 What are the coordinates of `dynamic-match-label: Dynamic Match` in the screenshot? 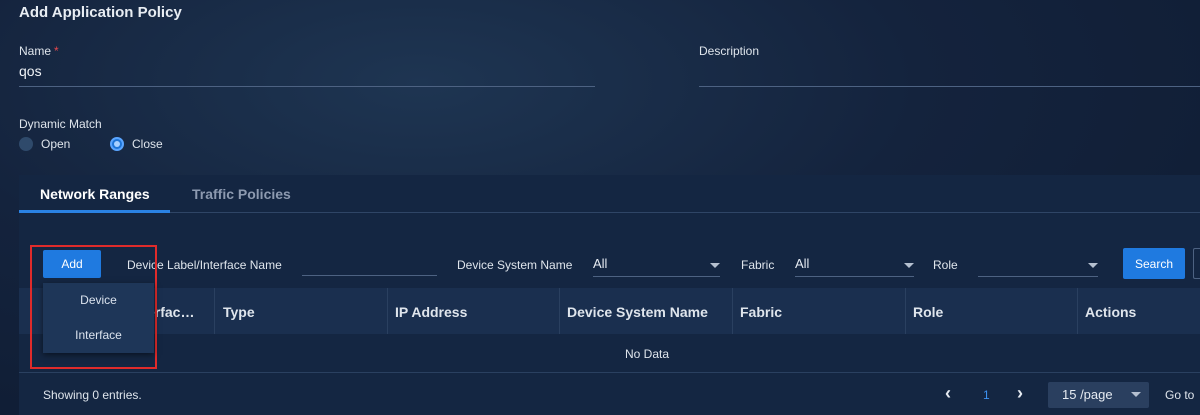 It's located at (60, 124).